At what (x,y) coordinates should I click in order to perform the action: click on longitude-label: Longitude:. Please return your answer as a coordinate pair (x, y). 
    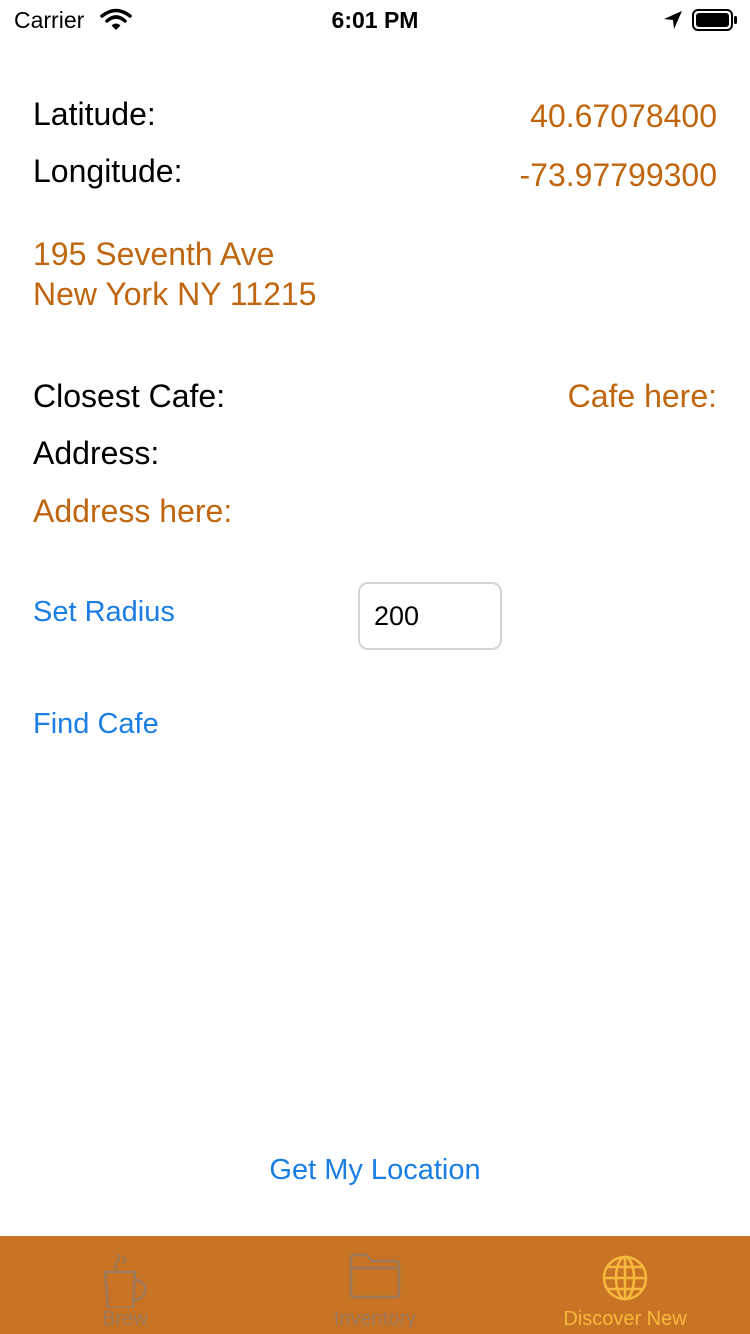
    Looking at the image, I should click on (108, 171).